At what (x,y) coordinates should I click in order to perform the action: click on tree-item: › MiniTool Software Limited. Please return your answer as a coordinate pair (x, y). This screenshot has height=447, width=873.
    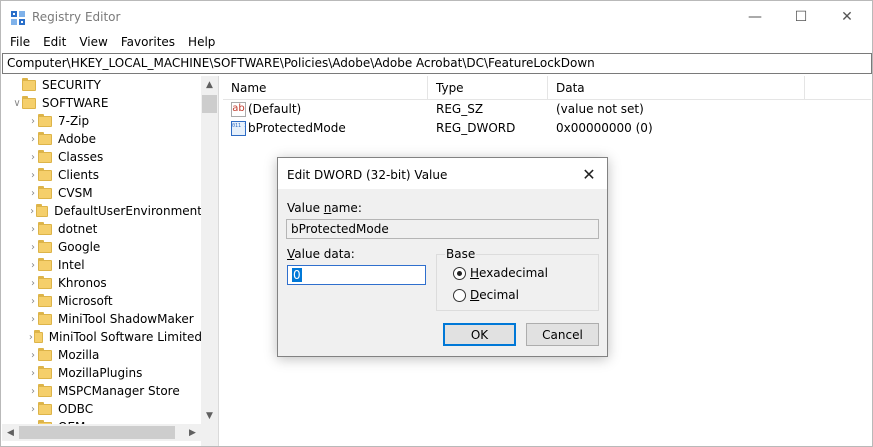
    Looking at the image, I should click on (102, 337).